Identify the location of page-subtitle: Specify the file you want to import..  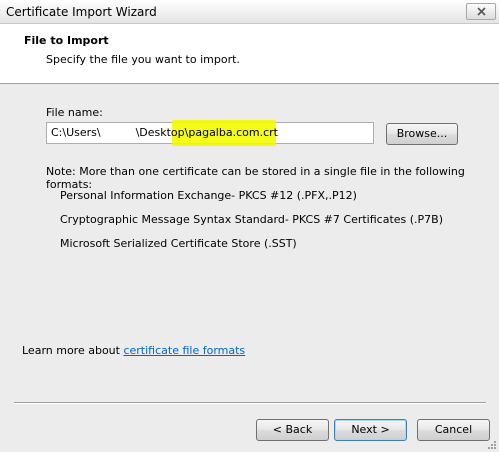
(143, 59).